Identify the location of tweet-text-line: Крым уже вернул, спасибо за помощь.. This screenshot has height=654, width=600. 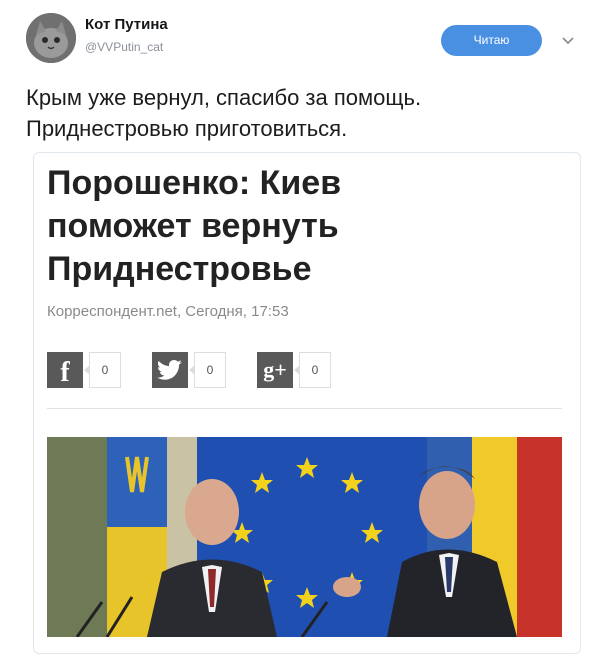
(224, 97).